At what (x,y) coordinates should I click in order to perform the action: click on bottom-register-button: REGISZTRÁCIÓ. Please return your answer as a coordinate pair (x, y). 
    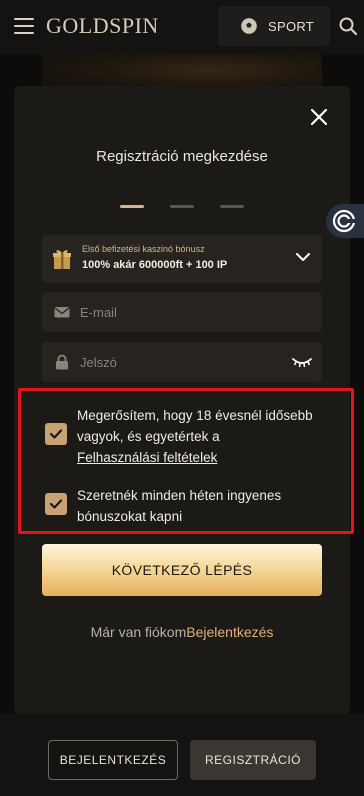
    Looking at the image, I should click on (253, 760).